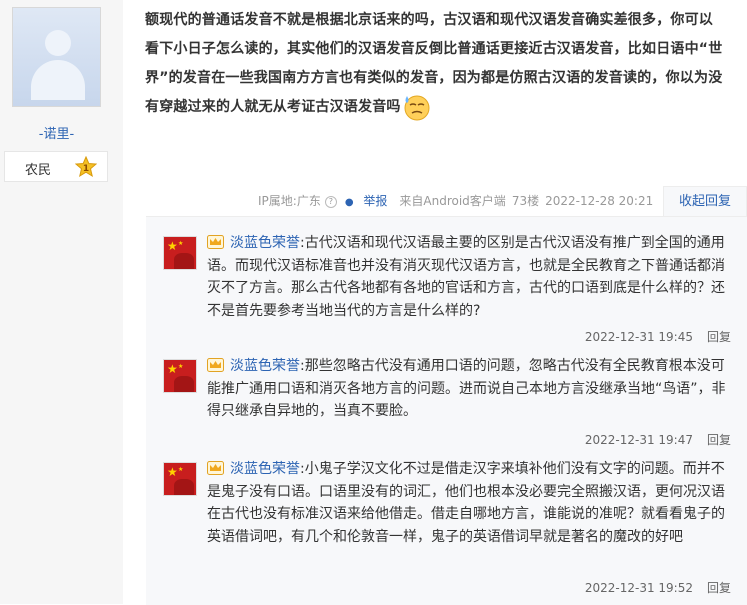 This screenshot has width=747, height=605. I want to click on reply-footer: 2022-12-31 19:52 回复, so click(658, 587).